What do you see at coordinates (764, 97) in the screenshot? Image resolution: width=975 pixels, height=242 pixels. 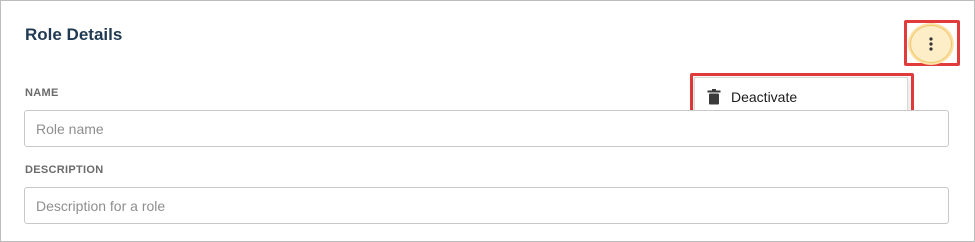 I see `menu-item-label: Deactivate` at bounding box center [764, 97].